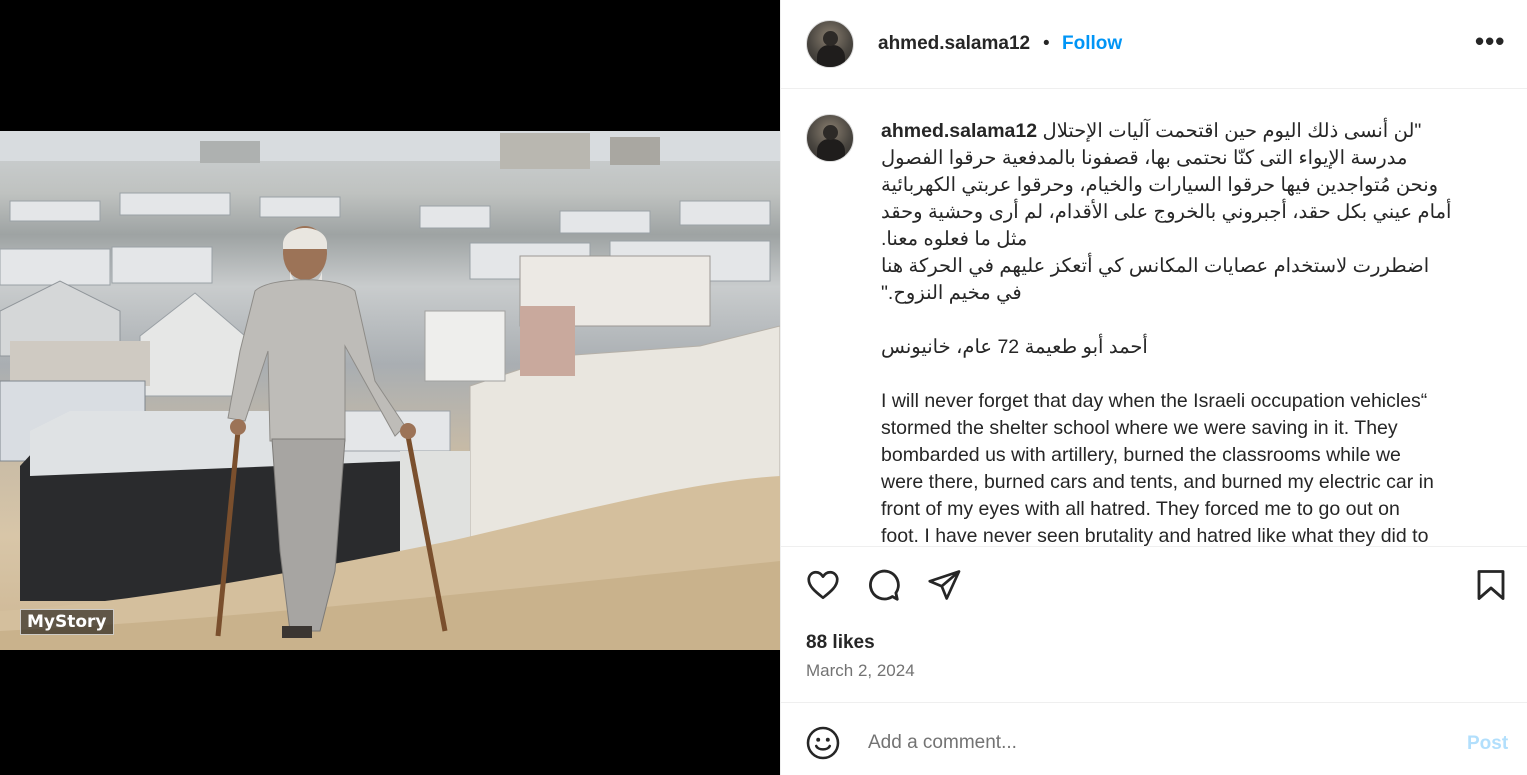 The width and height of the screenshot is (1527, 775). Describe the element at coordinates (823, 585) in the screenshot. I see `heart-icon` at that location.